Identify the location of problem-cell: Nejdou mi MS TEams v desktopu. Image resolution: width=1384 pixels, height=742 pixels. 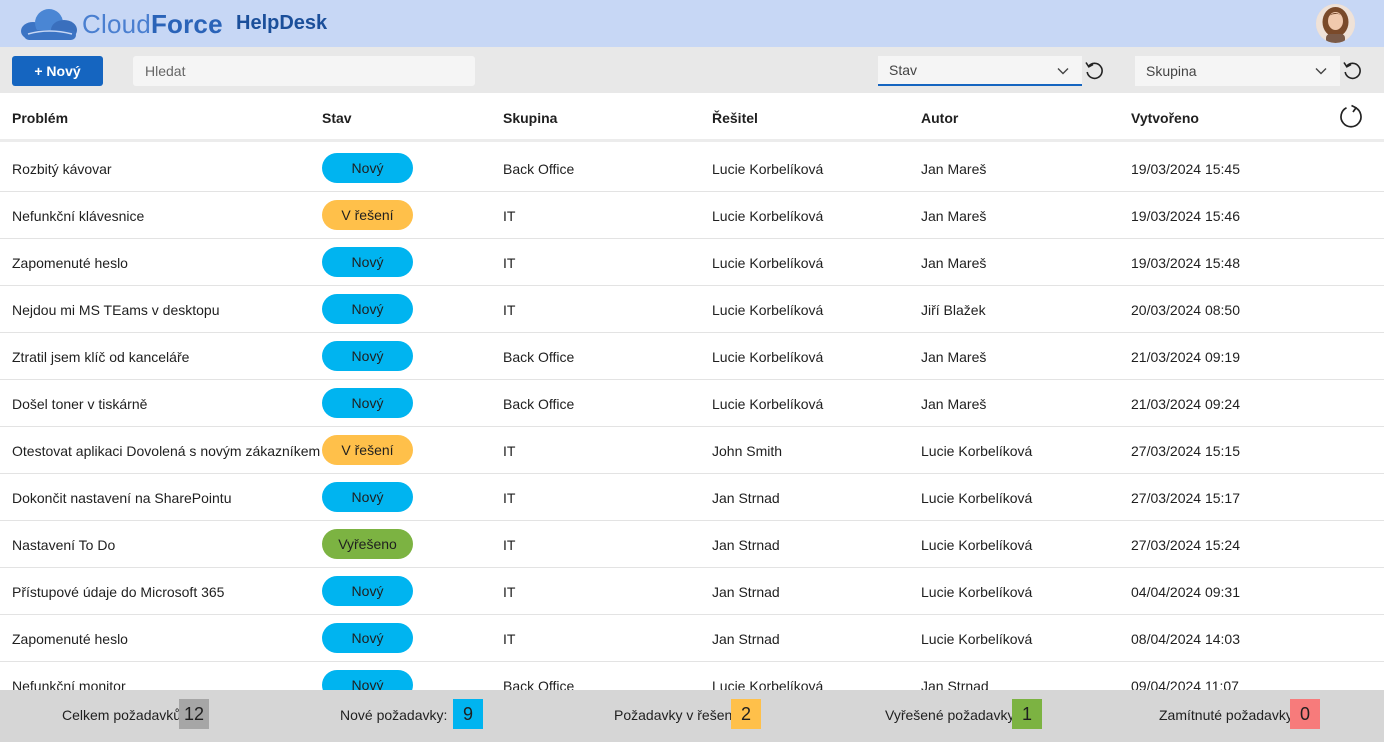
(116, 310).